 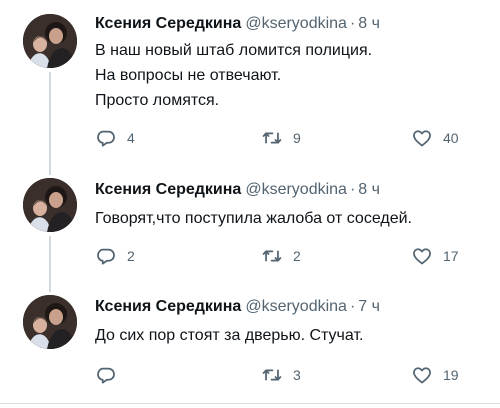 I want to click on tweet-text-line: Просто ломятся., so click(x=157, y=100).